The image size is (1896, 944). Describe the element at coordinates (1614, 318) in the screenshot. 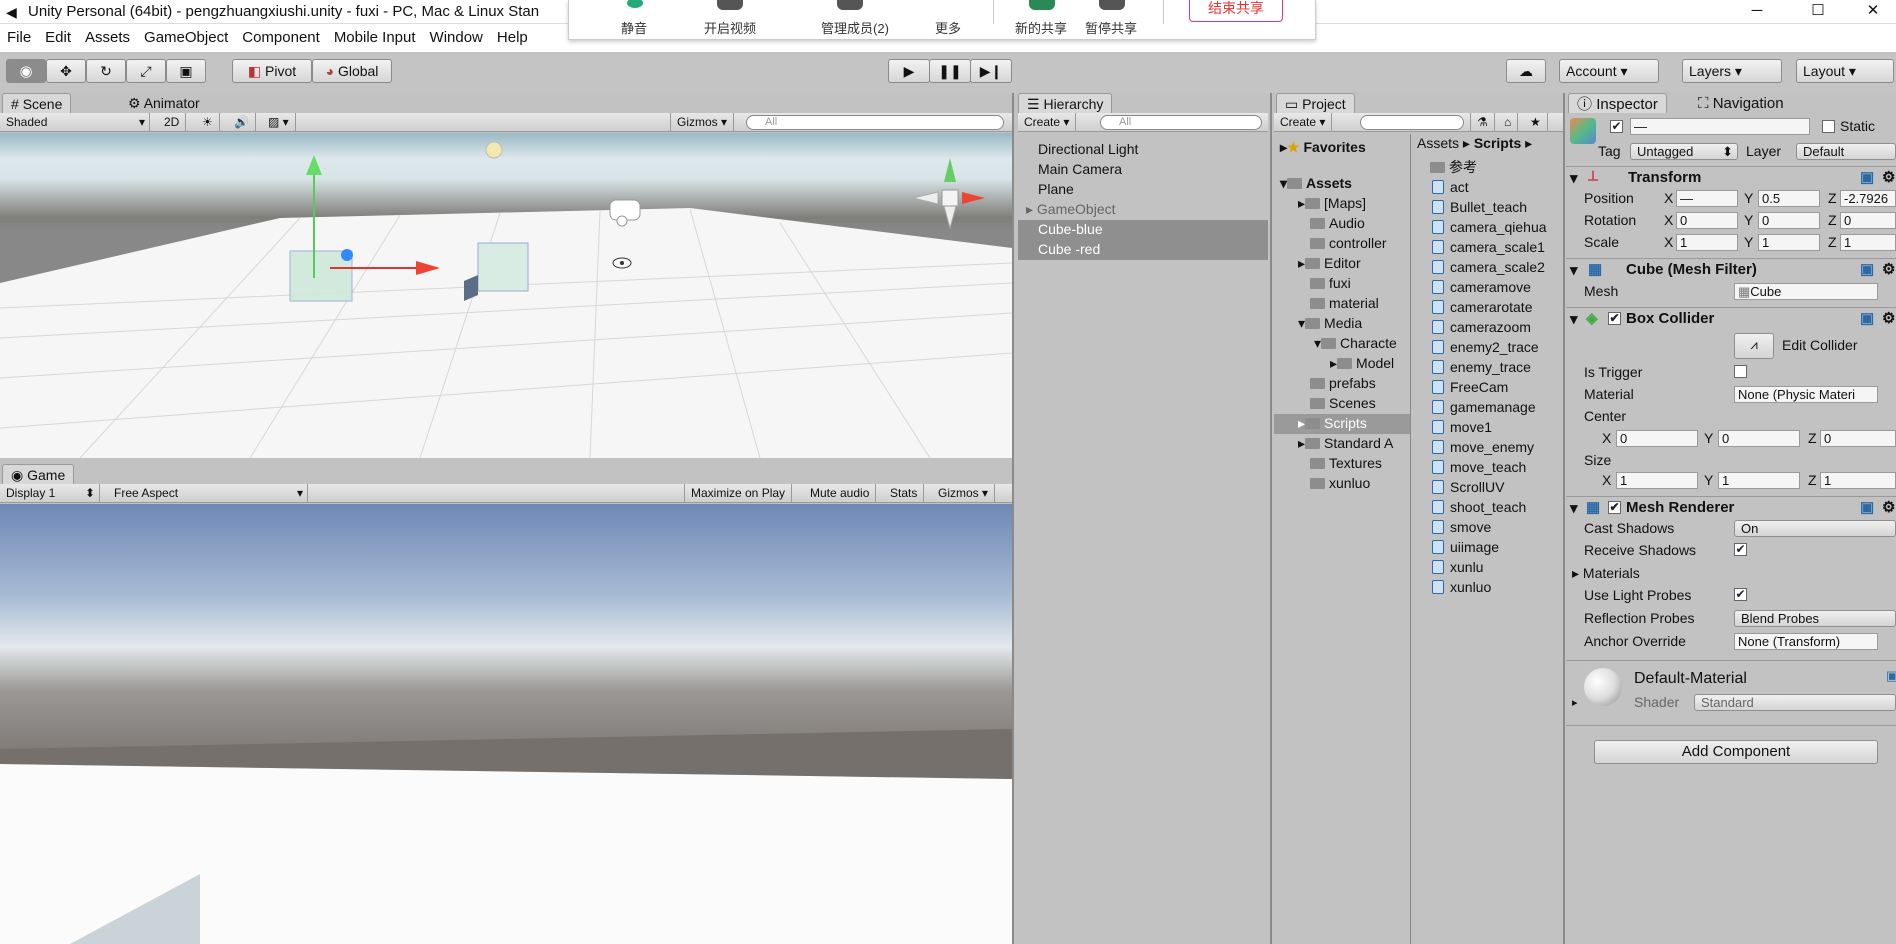

I see `box-collider-enabled-checkbox: ✔` at that location.